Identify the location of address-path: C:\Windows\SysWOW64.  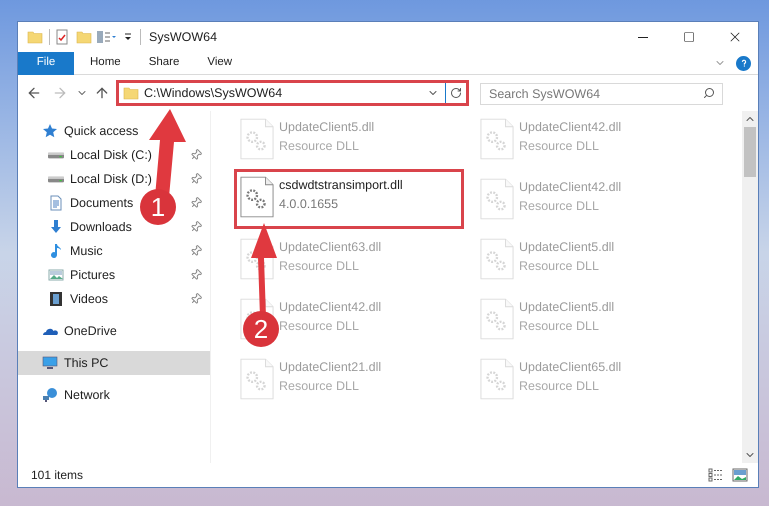
(214, 93).